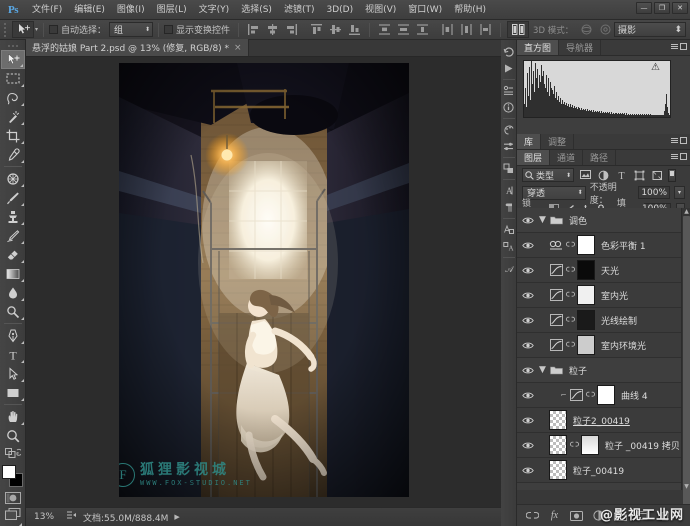  What do you see at coordinates (22, 223) in the screenshot?
I see `clone-stamp-flyout-icon` at bounding box center [22, 223].